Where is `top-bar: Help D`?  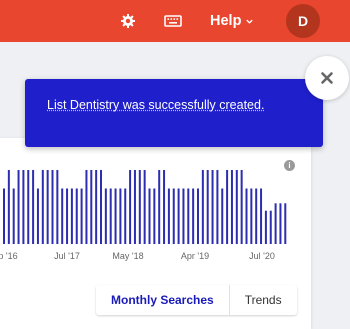 top-bar: Help D is located at coordinates (175, 21).